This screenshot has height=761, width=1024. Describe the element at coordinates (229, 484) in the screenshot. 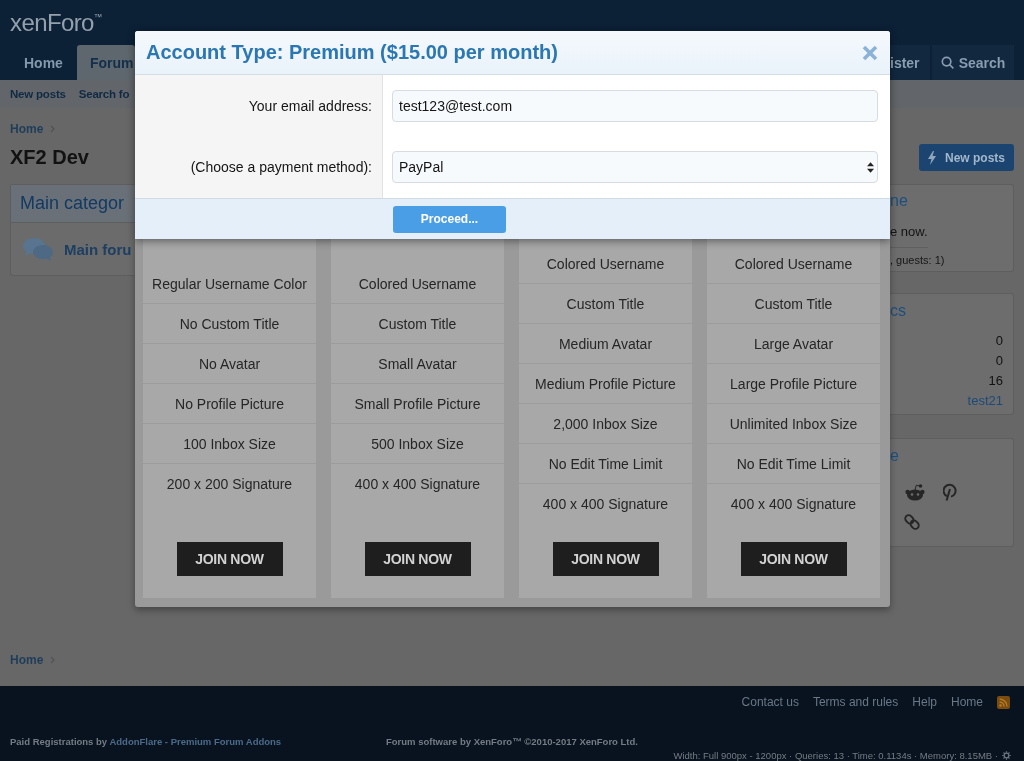

I see `feature-row-text: 200 x 200 Signature` at that location.